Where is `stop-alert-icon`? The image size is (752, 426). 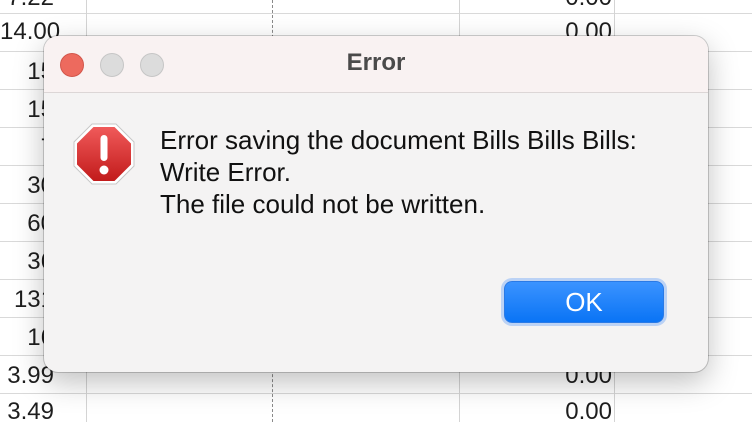
stop-alert-icon is located at coordinates (104, 154).